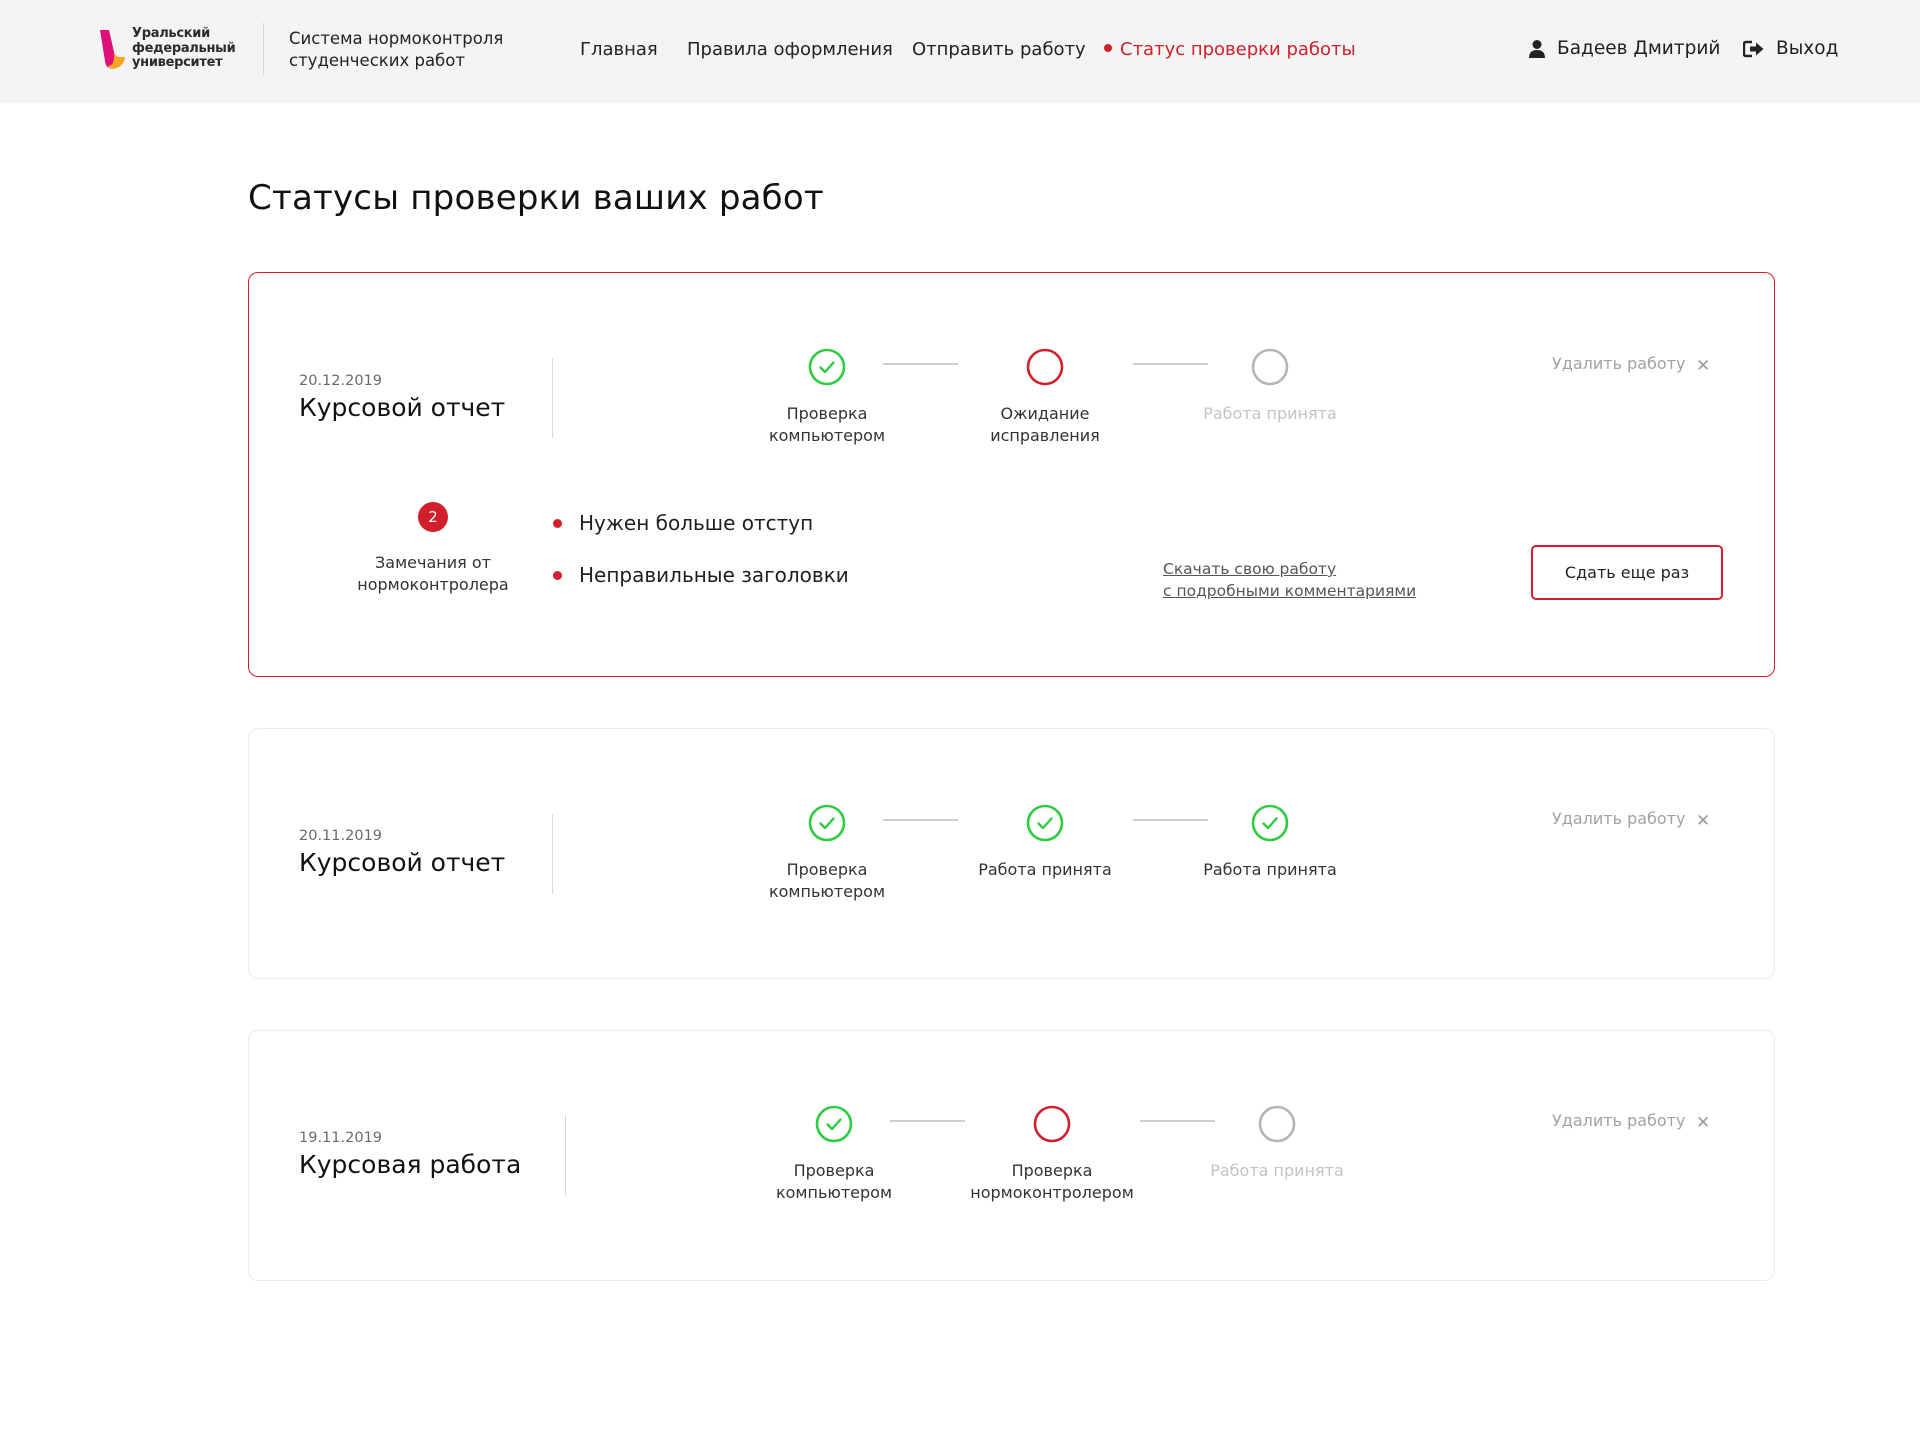 This screenshot has height=1456, width=1920. What do you see at coordinates (1807, 48) in the screenshot?
I see `logout-label: Выход` at bounding box center [1807, 48].